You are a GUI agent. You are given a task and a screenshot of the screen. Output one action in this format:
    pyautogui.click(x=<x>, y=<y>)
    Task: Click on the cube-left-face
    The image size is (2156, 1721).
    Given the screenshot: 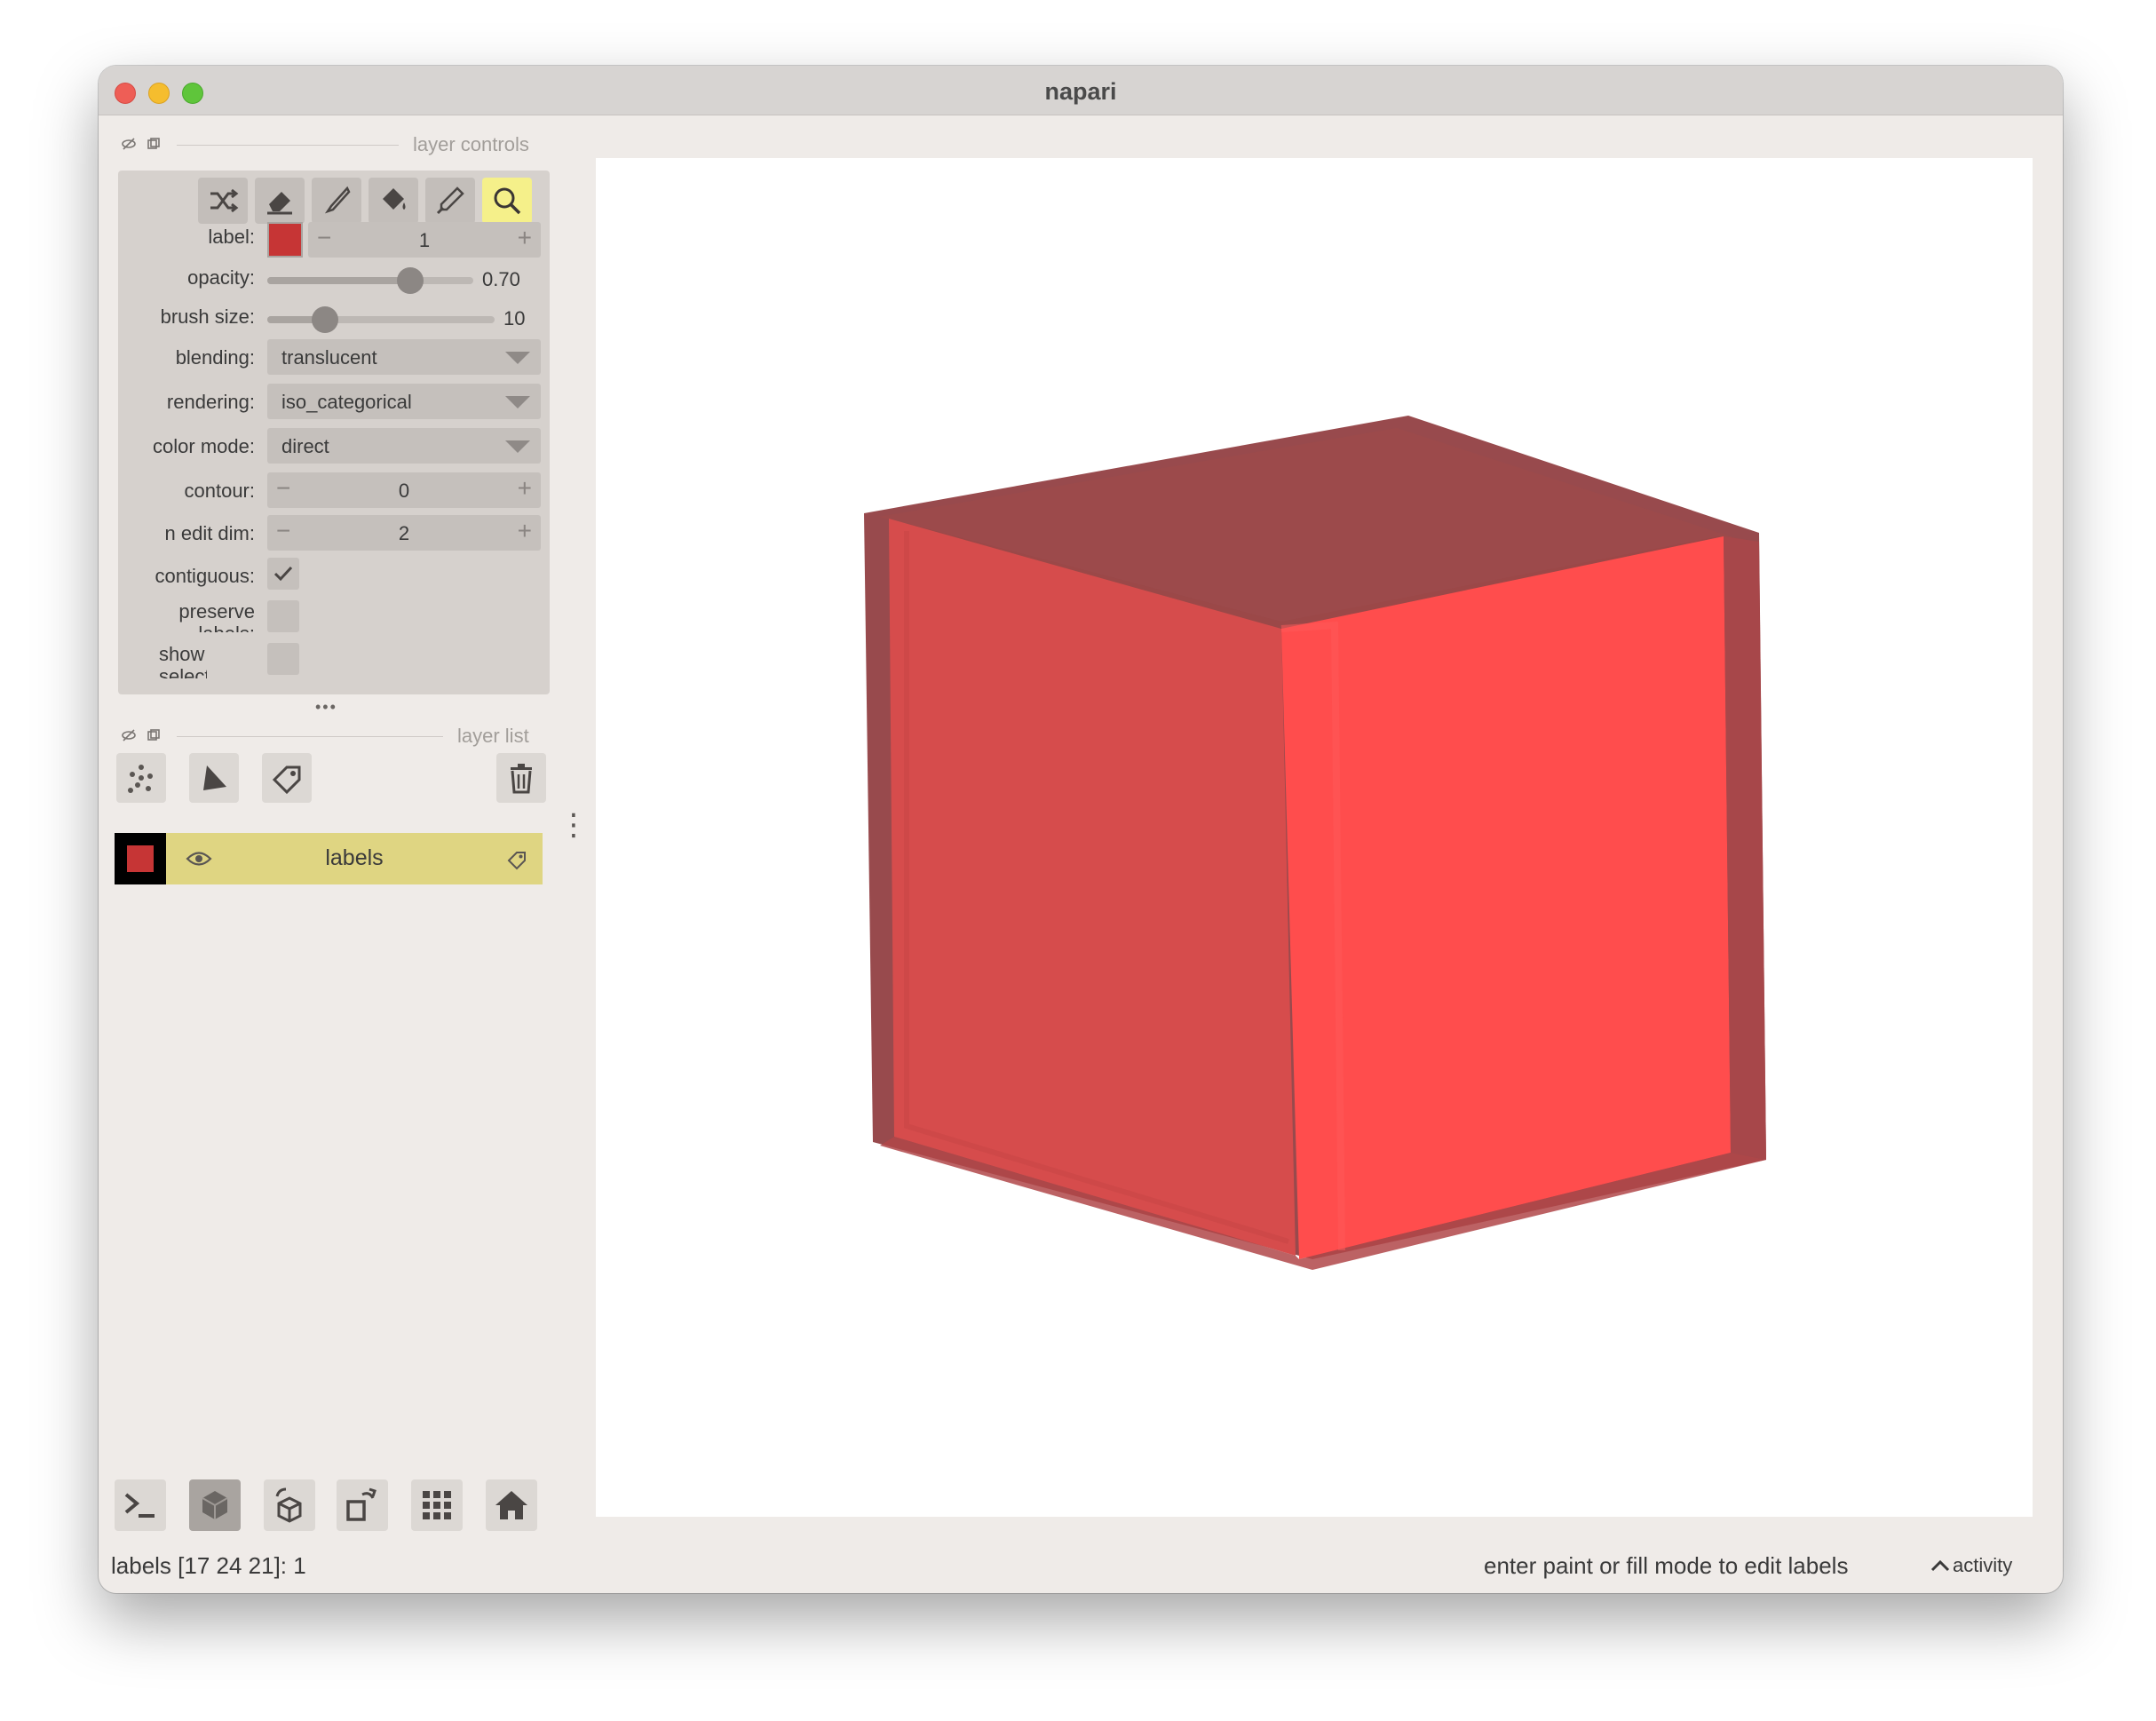 What is the action you would take?
    pyautogui.click(x=1092, y=887)
    